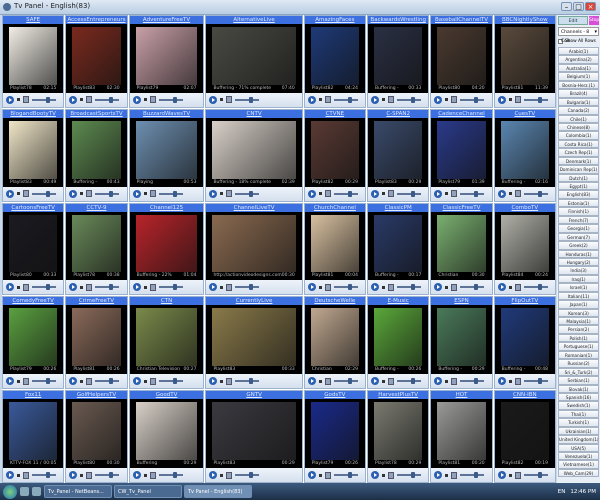 The height and width of the screenshot is (500, 600). Describe the element at coordinates (254, 246) in the screenshot. I see `video-player: http://actionvideodesigns.com 00:30` at that location.